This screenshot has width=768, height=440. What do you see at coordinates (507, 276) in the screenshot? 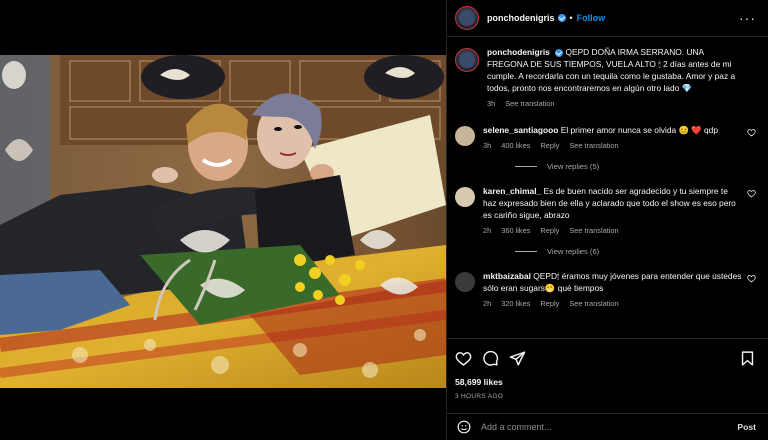
I see `comment-username: mktbaizabal` at bounding box center [507, 276].